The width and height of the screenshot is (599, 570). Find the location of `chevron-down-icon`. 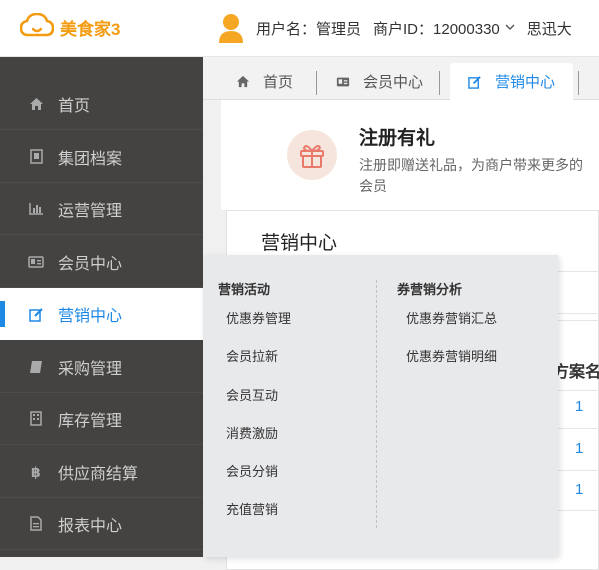

chevron-down-icon is located at coordinates (510, 28).